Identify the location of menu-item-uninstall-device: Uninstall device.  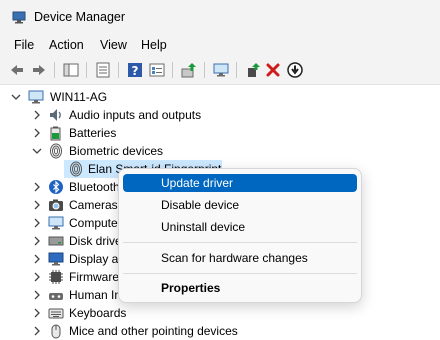
(240, 227).